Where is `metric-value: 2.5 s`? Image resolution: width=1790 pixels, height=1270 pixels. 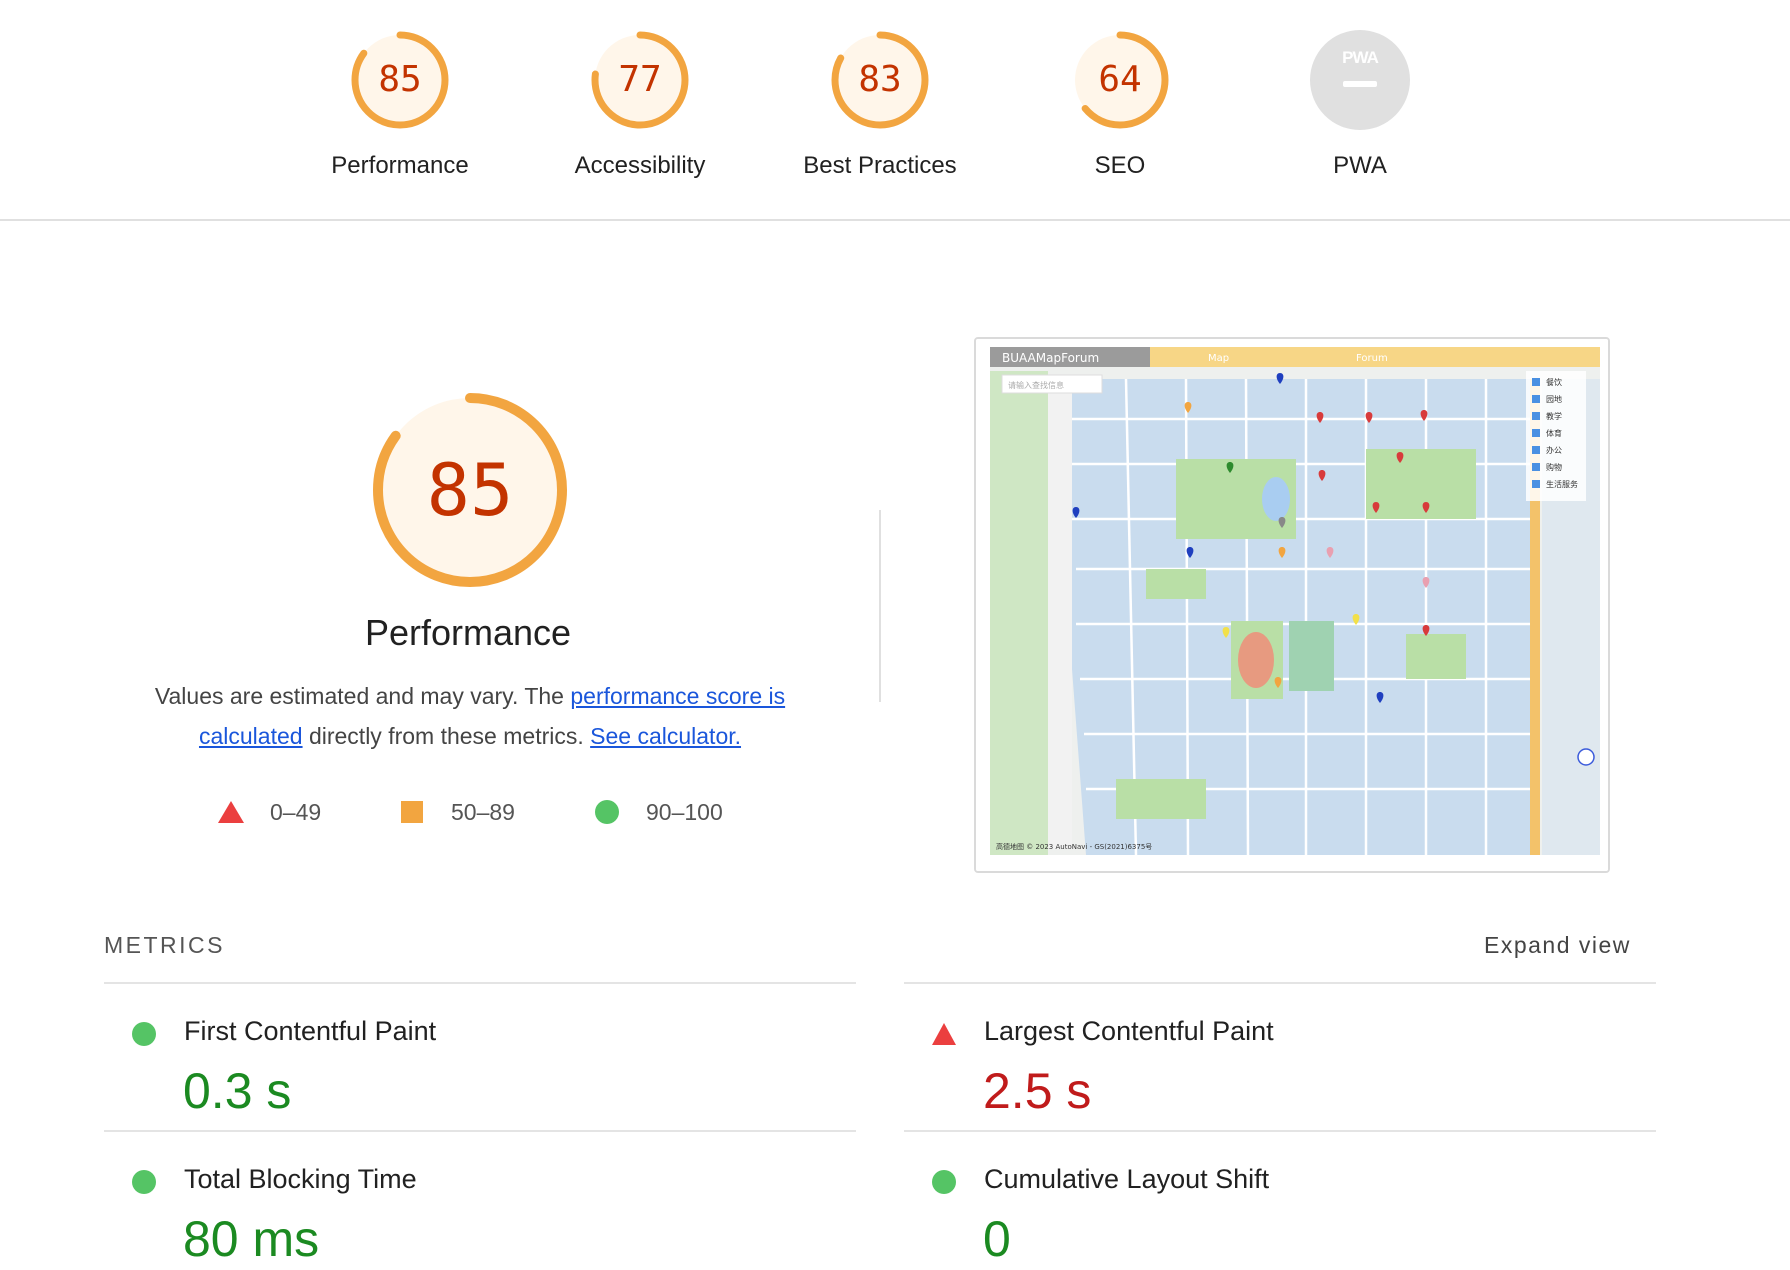
metric-value: 2.5 s is located at coordinates (1037, 1091).